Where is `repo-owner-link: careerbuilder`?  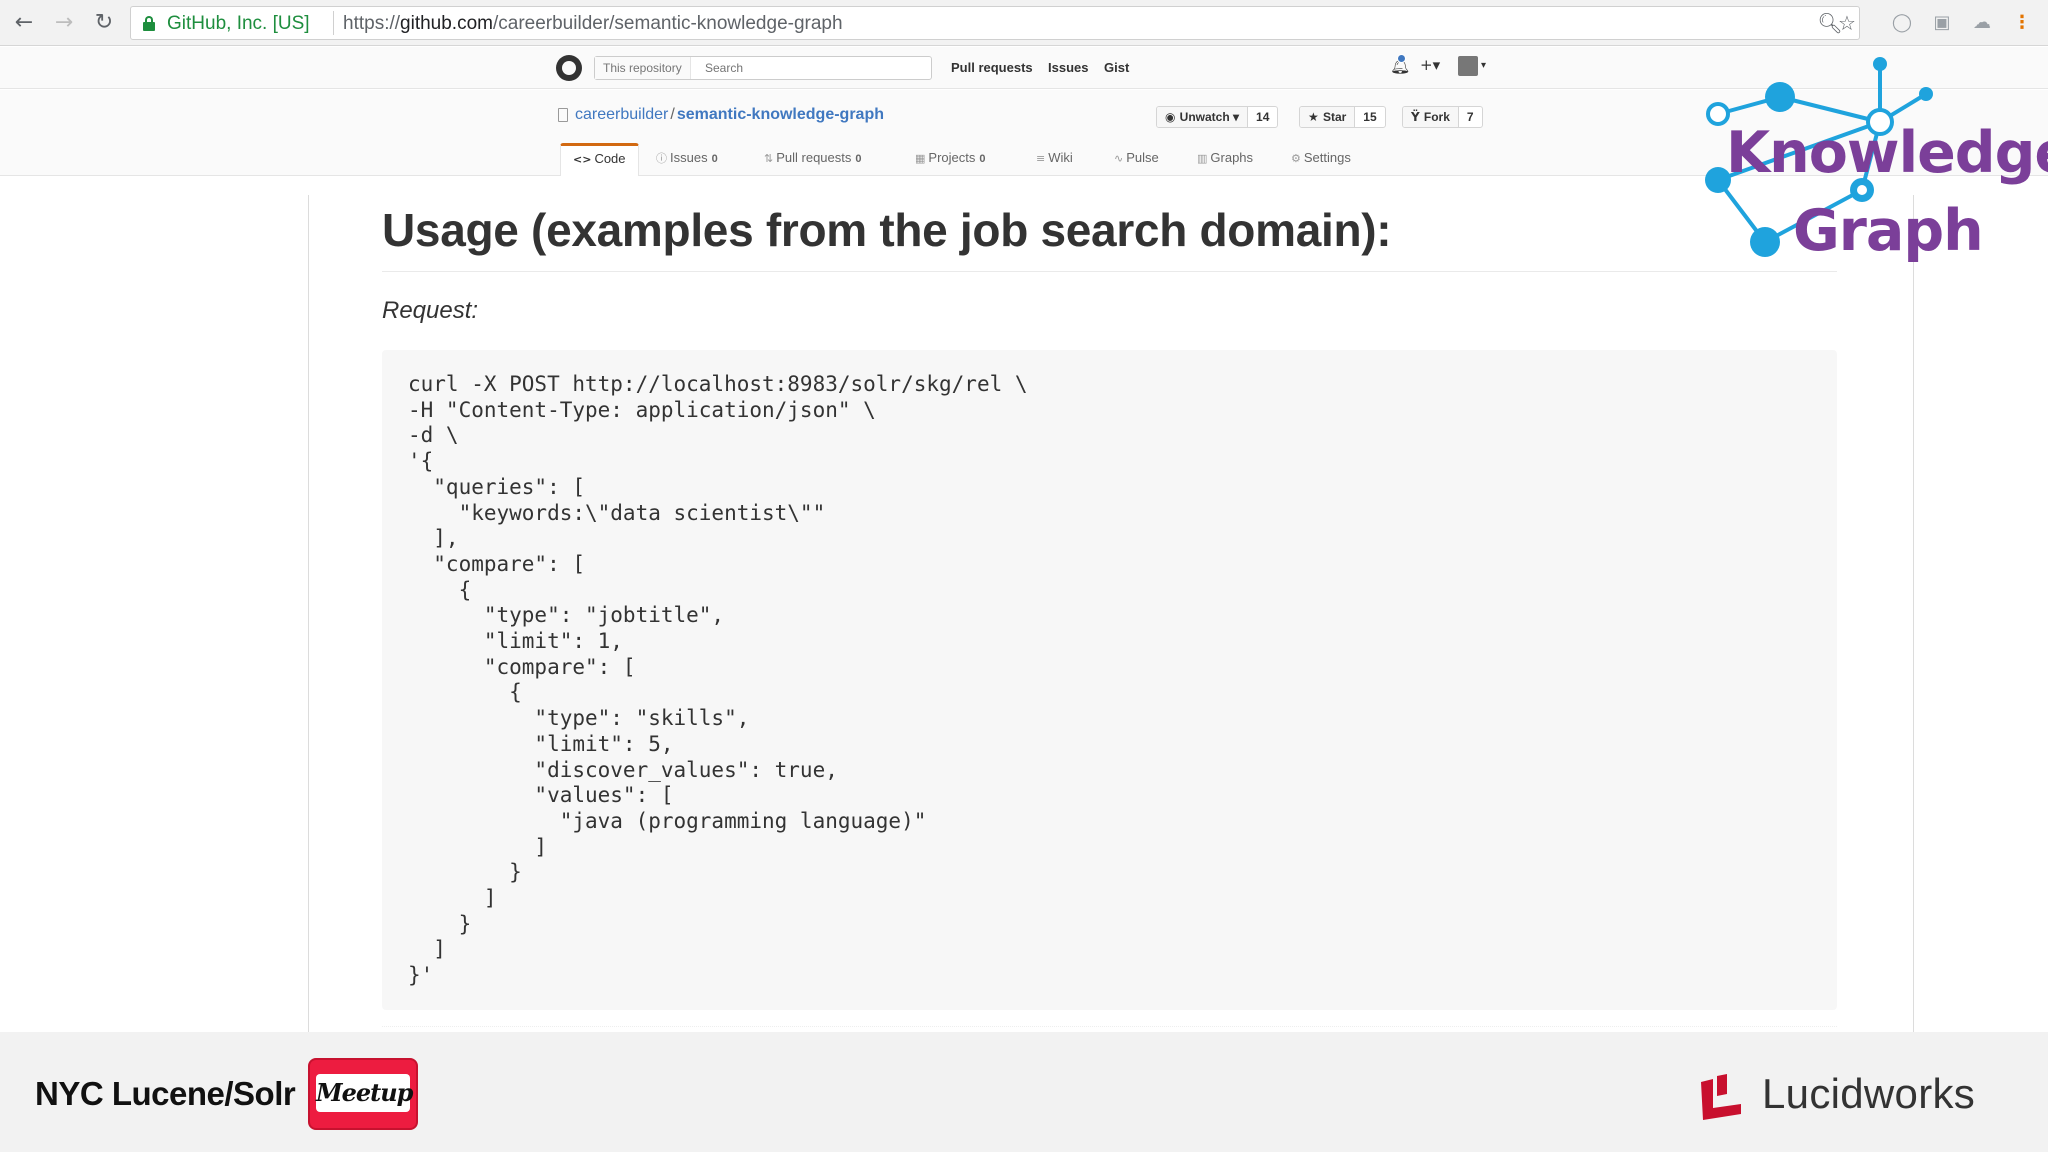 repo-owner-link: careerbuilder is located at coordinates (621, 114).